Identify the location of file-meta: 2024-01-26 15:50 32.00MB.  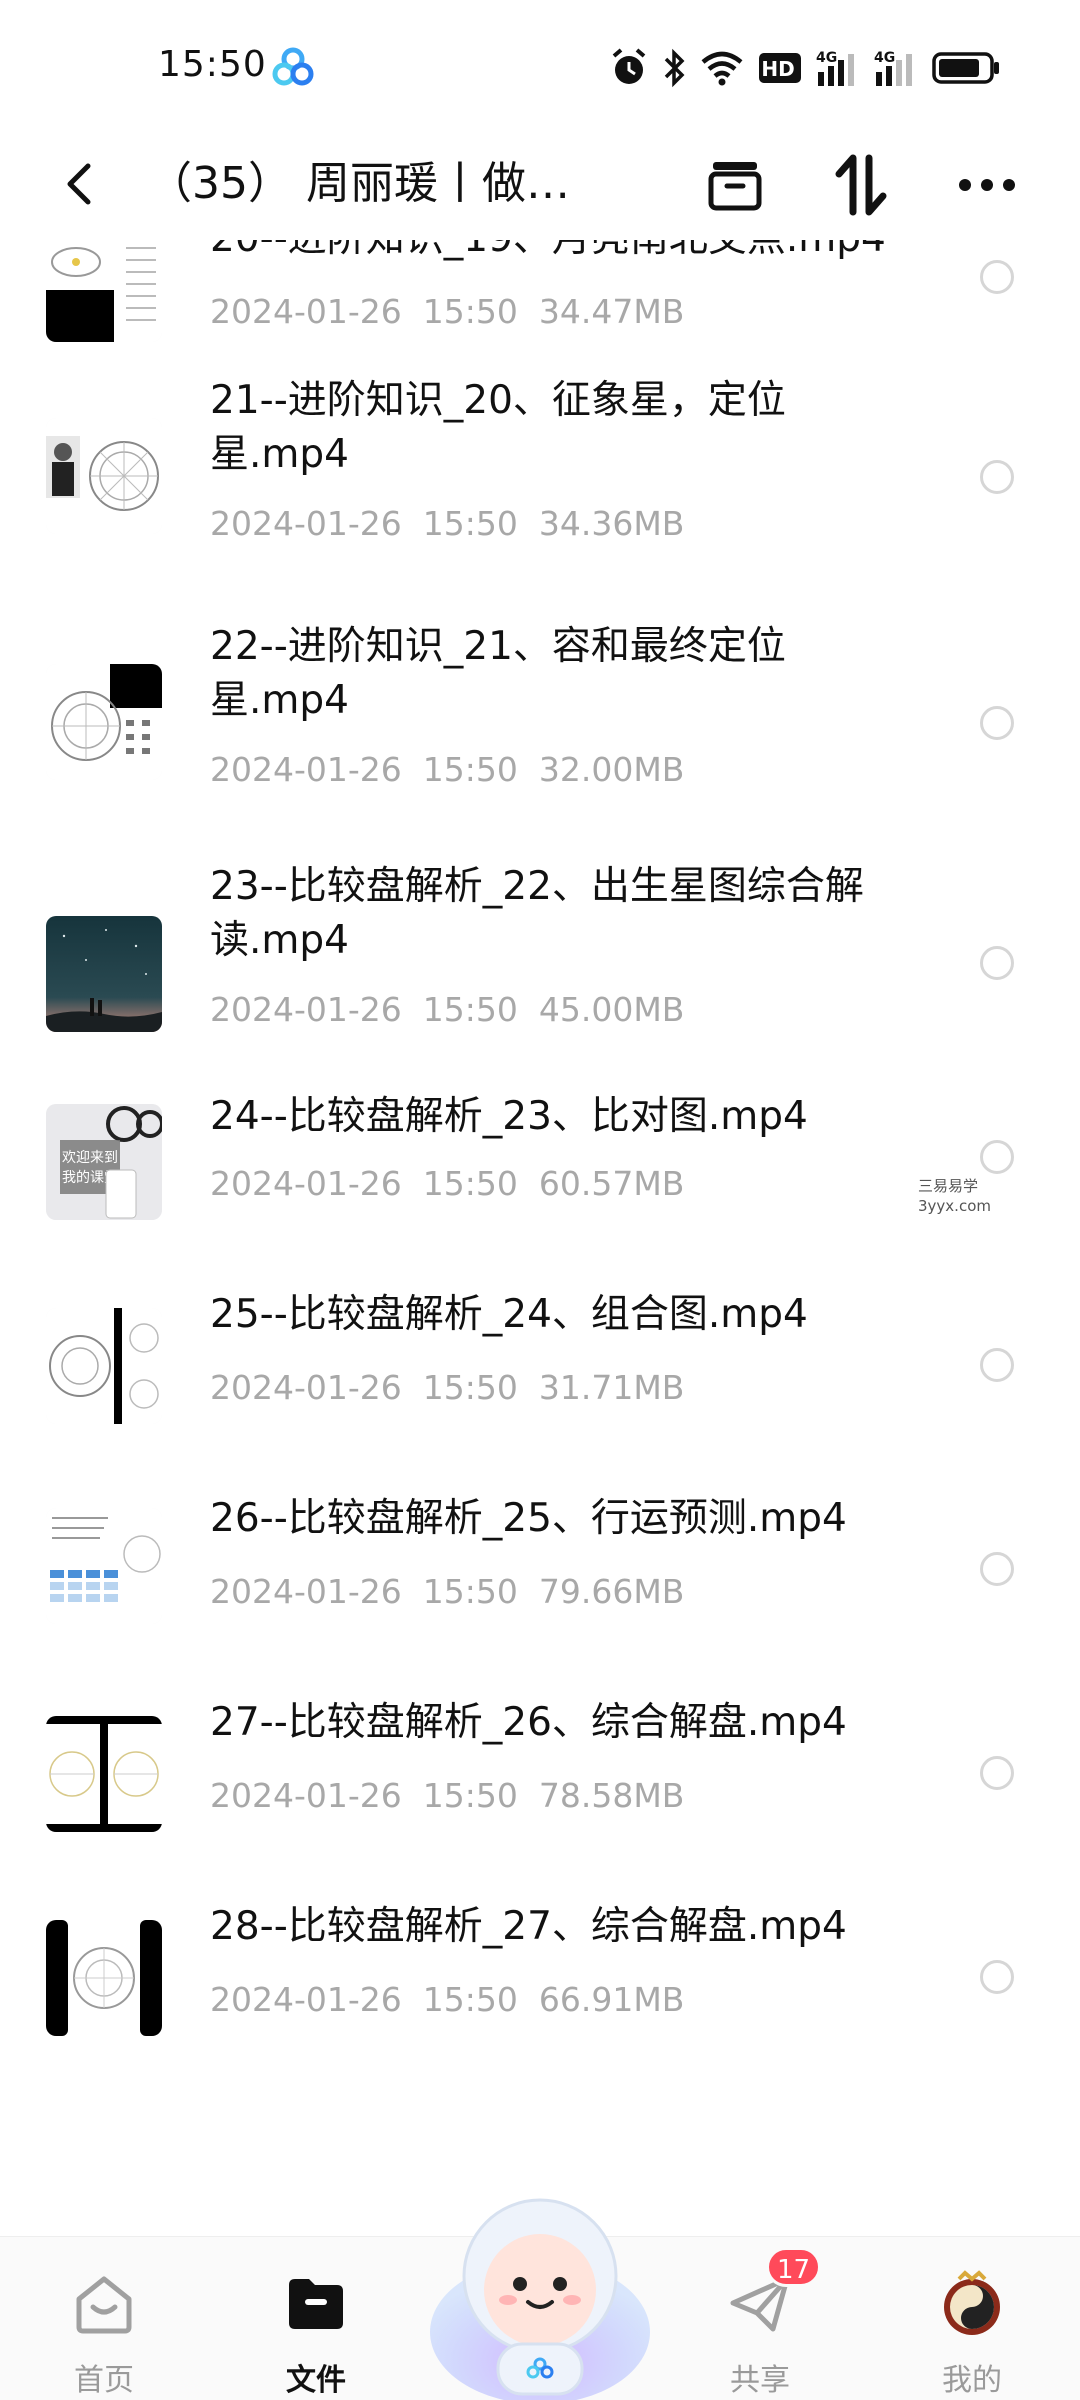
(447, 769).